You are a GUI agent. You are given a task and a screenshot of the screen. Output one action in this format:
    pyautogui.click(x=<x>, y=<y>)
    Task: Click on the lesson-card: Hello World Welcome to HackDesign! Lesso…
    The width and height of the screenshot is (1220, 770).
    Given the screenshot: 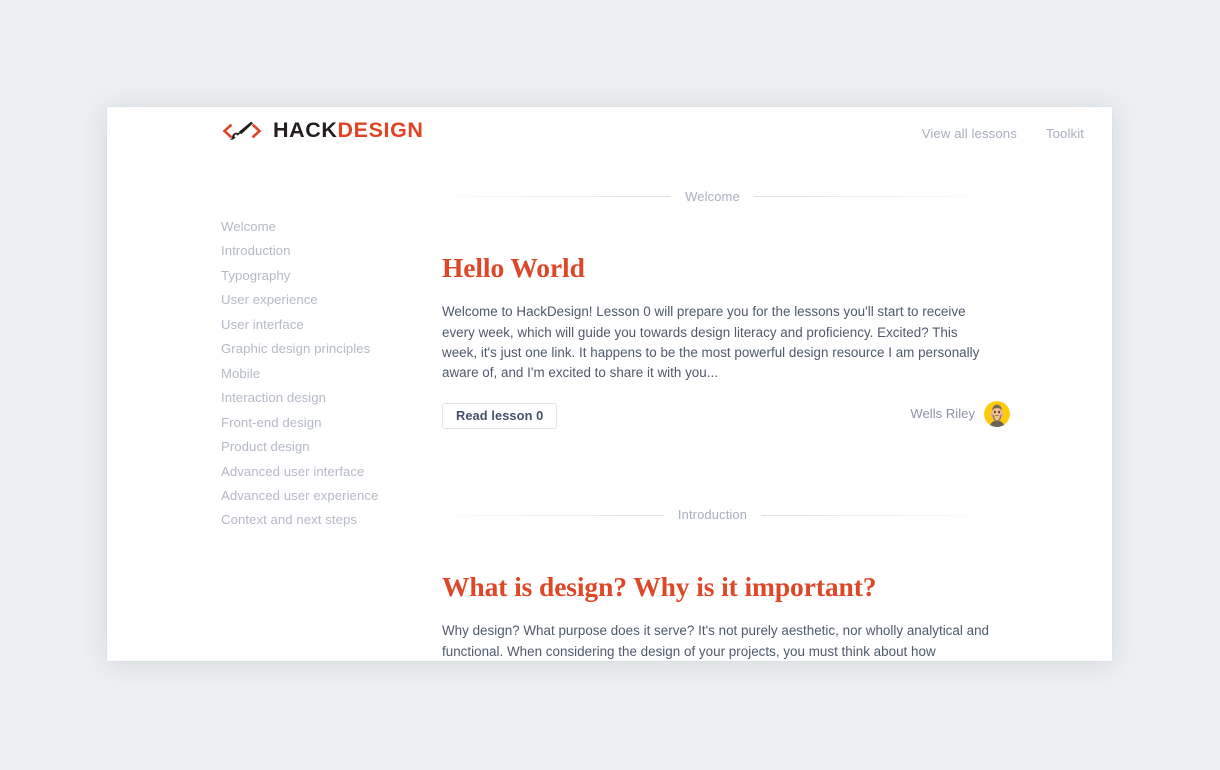 What is the action you would take?
    pyautogui.click(x=715, y=319)
    